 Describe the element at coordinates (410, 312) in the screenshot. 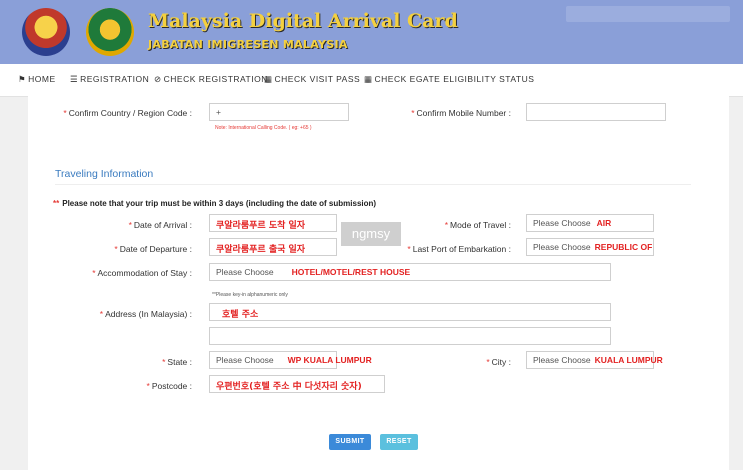

I see `address-line-1-input: 호텔 주소` at that location.